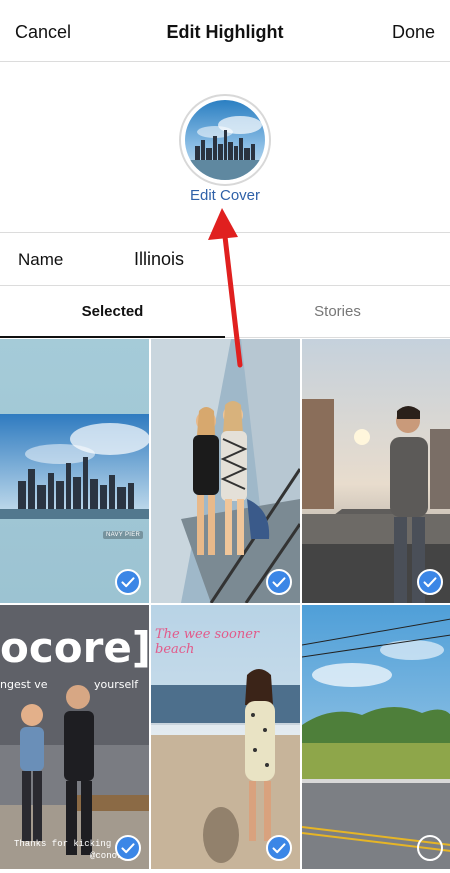  I want to click on tab-stories: Stories, so click(337, 312).